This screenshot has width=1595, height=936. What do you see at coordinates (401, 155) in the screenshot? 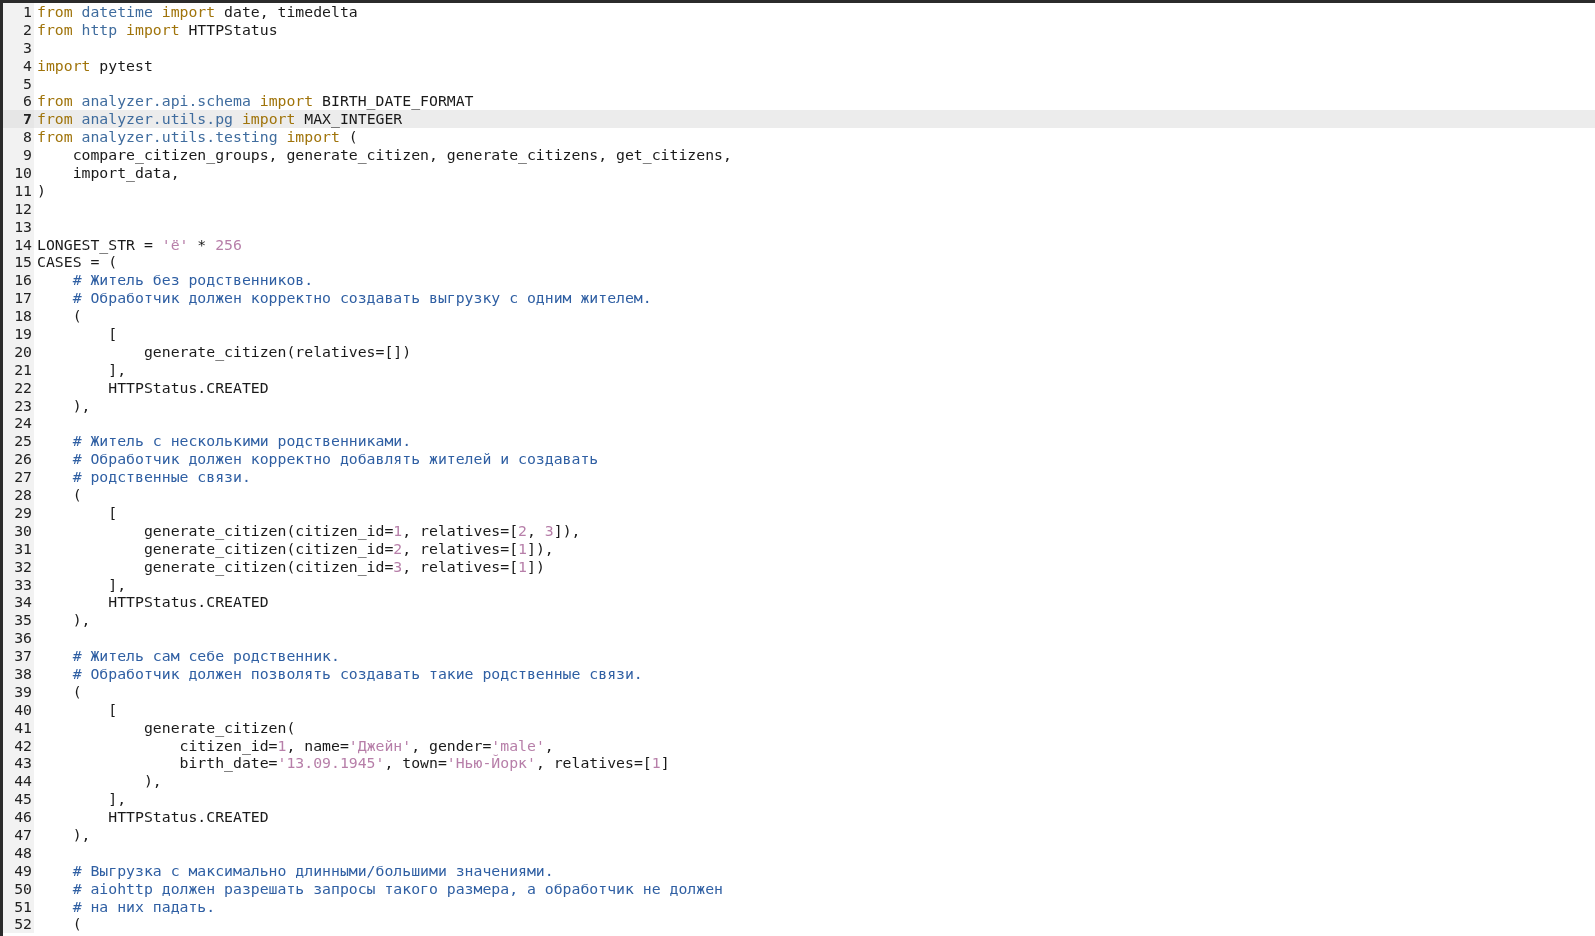
I see `code-line: compare_citizen_groups, generate_citizen, generate_citizens, get_citizens,` at bounding box center [401, 155].